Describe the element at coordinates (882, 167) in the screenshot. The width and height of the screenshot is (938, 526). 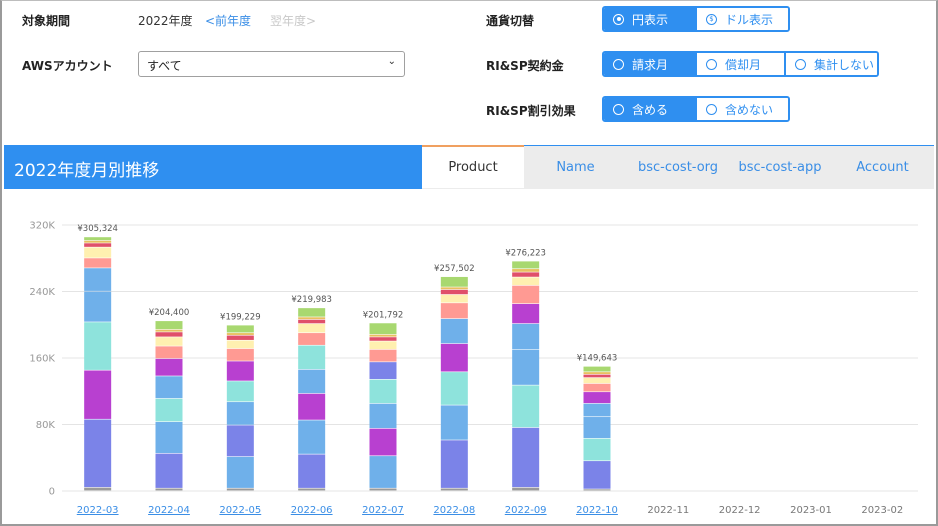
I see `tab-account: Account` at that location.